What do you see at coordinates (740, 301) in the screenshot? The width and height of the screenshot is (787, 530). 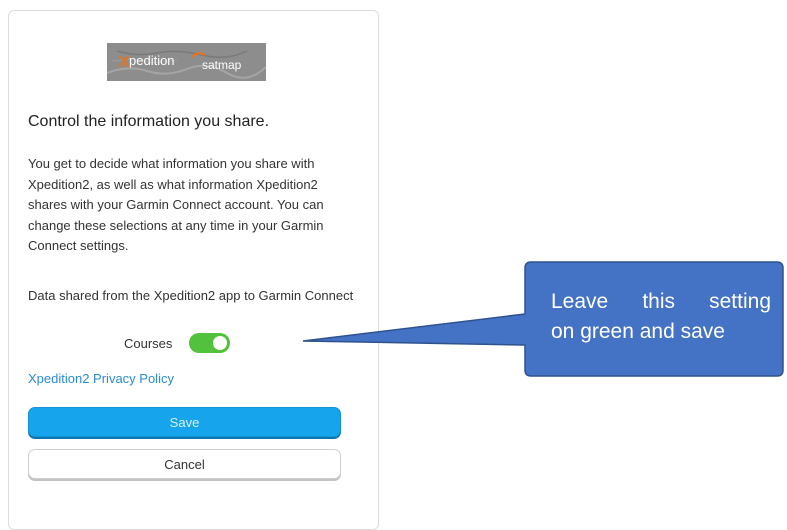 I see `callout-word: setting` at bounding box center [740, 301].